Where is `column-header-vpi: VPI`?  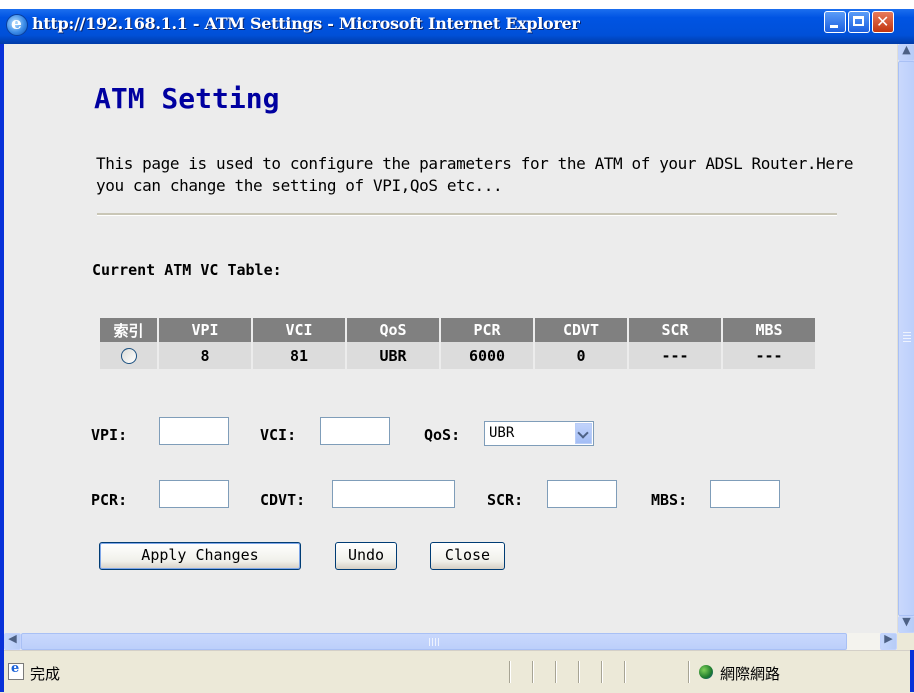
column-header-vpi: VPI is located at coordinates (205, 330).